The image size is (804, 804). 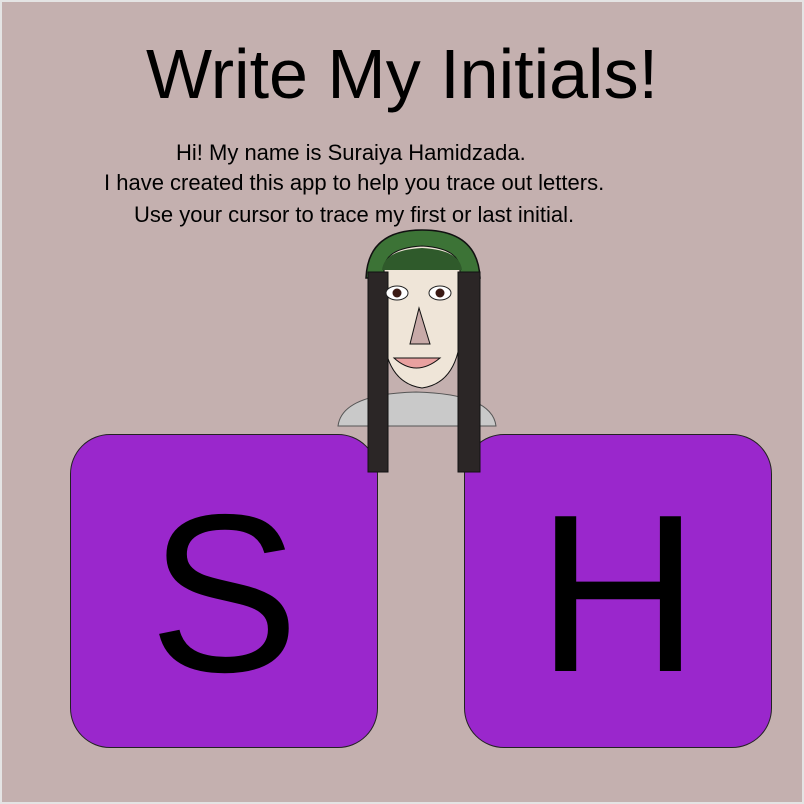 What do you see at coordinates (417, 363) in the screenshot?
I see `mouth` at bounding box center [417, 363].